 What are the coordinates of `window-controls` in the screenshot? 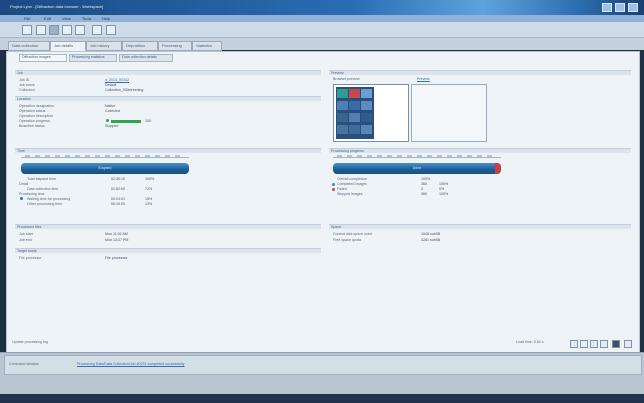 It's located at (620, 7).